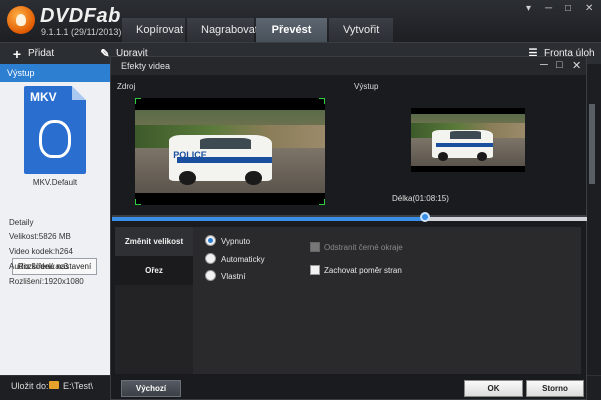  I want to click on resolution-value: Rozlišení:1920x1080, so click(46, 281).